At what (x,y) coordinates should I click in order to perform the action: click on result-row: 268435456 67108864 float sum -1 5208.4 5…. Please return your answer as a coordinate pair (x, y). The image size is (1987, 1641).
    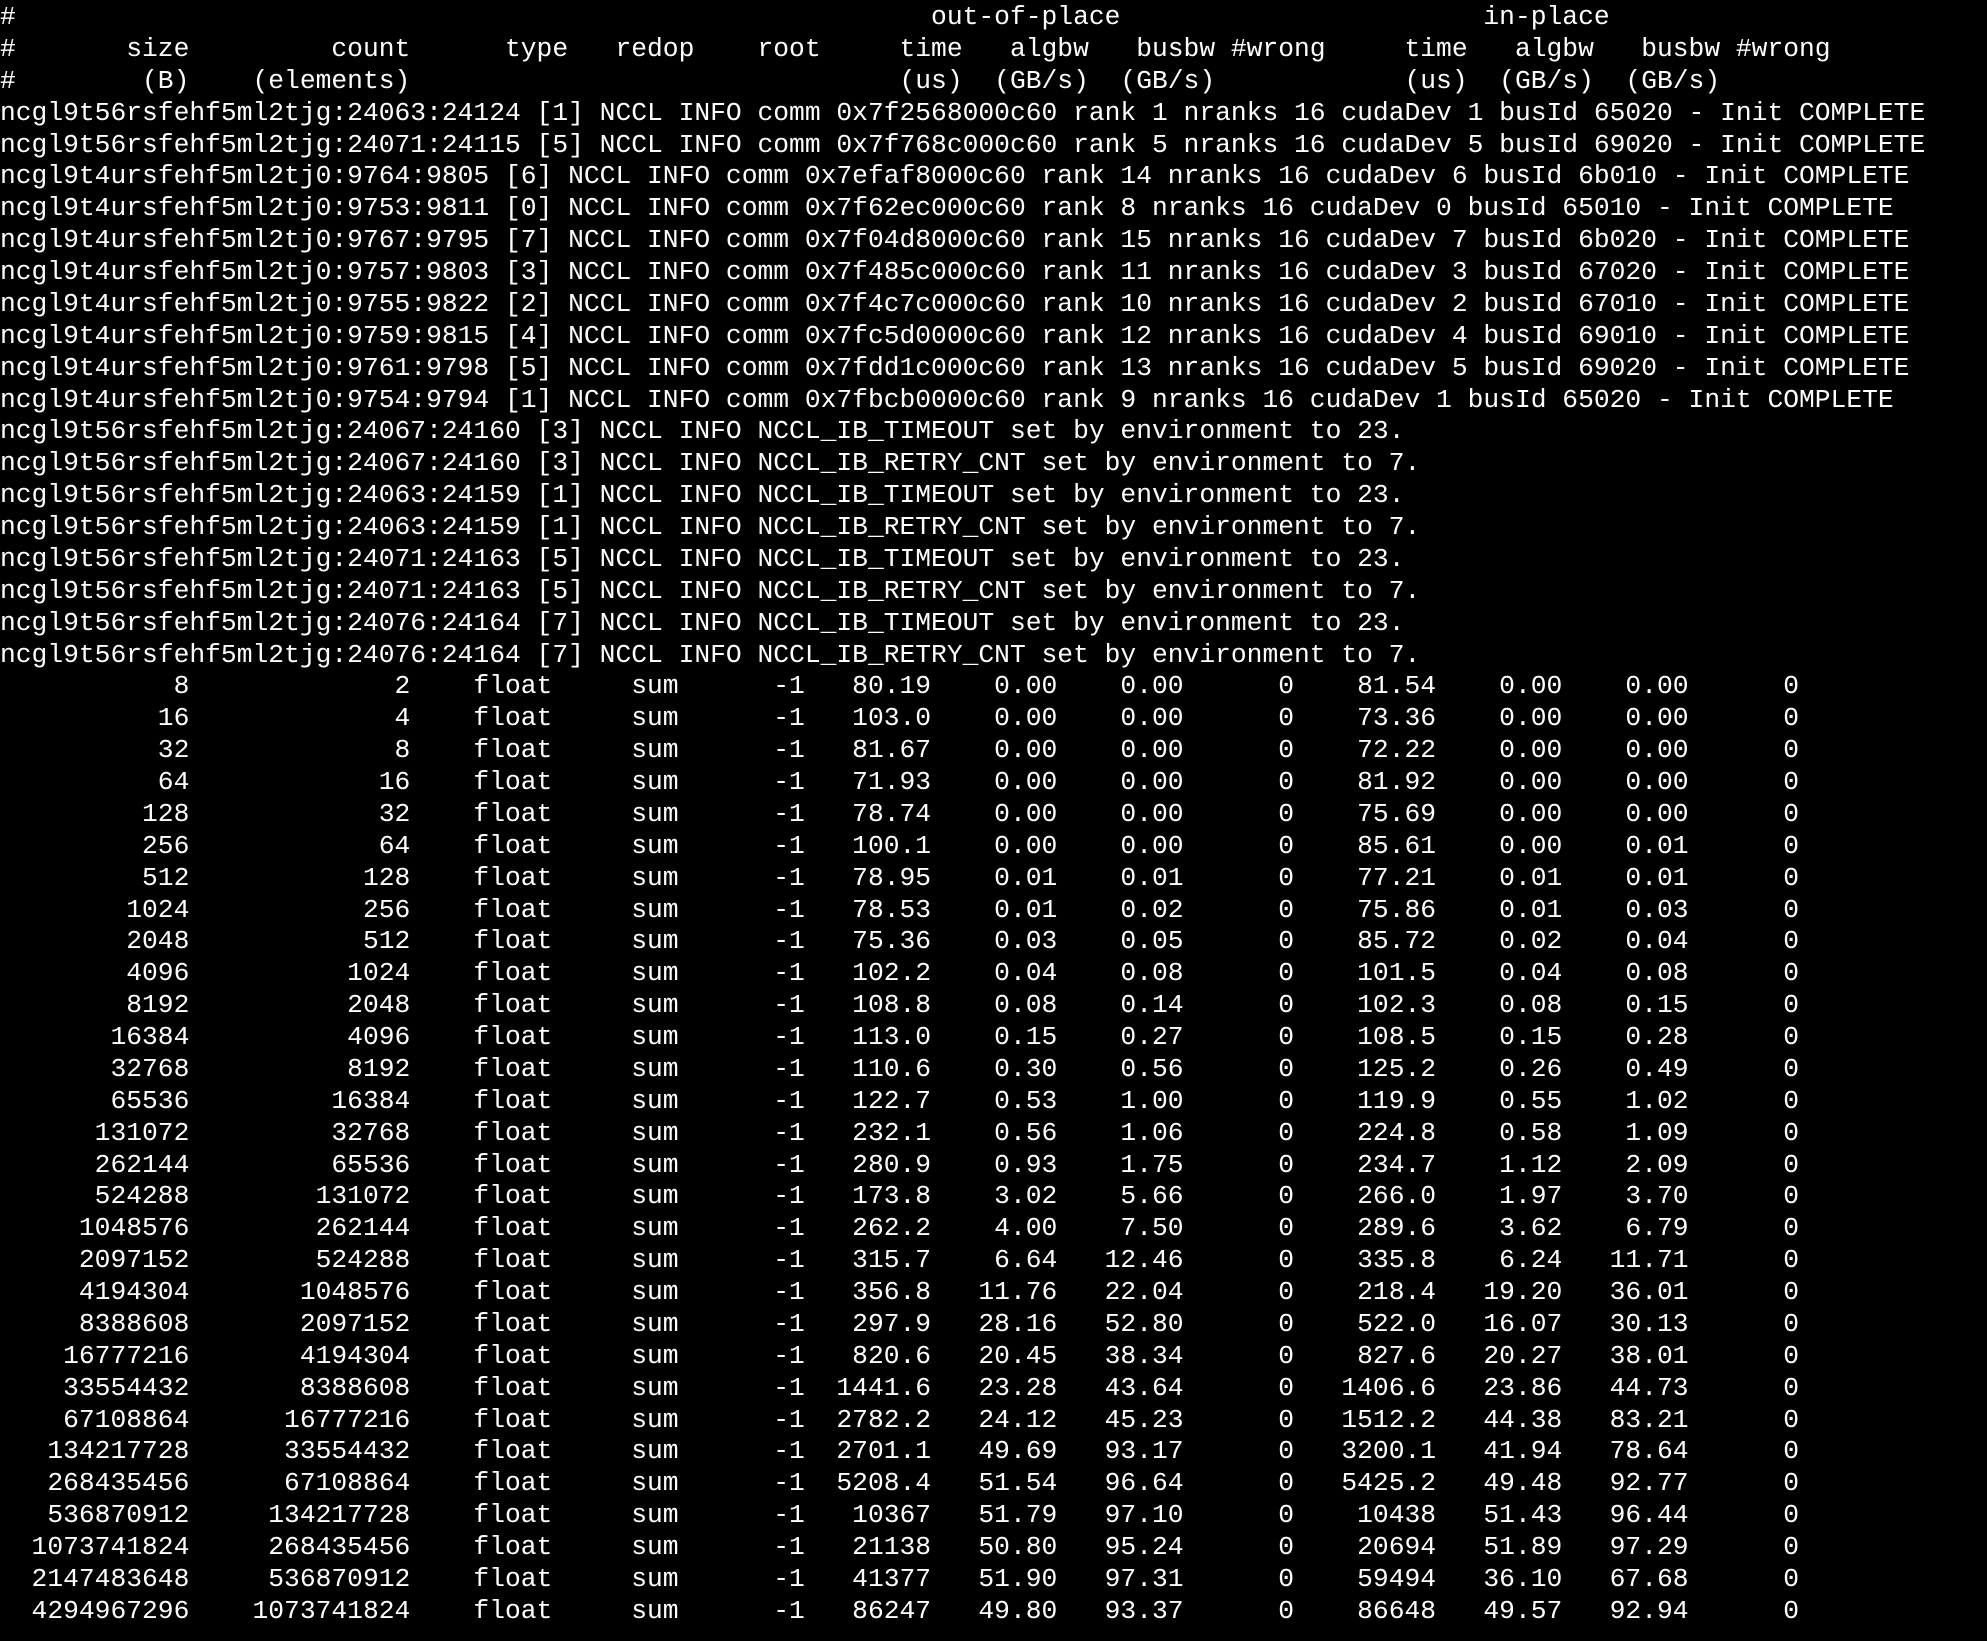
    Looking at the image, I should click on (899, 1483).